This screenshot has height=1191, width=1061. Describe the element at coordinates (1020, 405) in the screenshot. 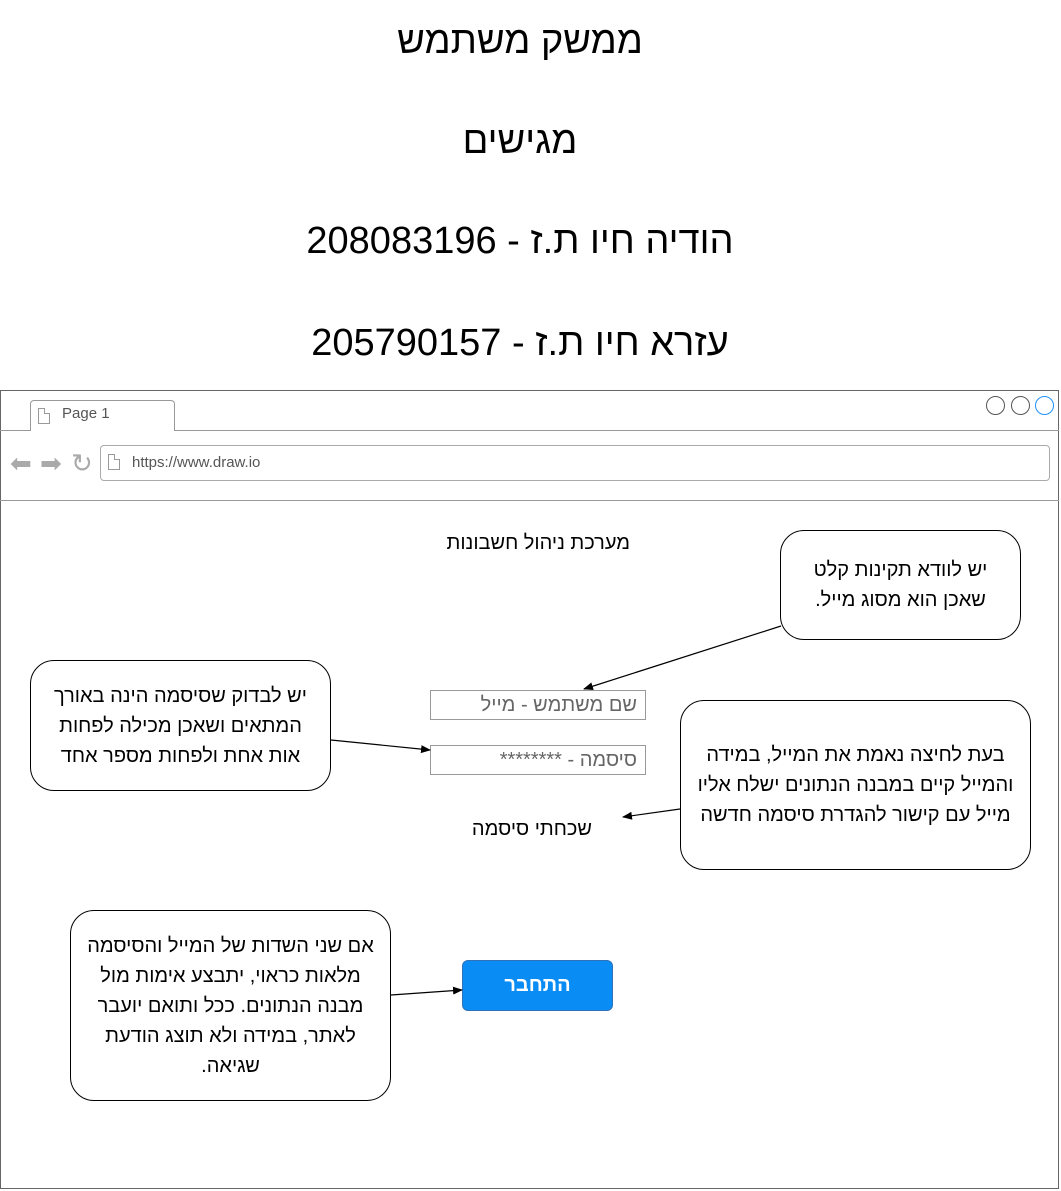

I see `maximize-button` at that location.